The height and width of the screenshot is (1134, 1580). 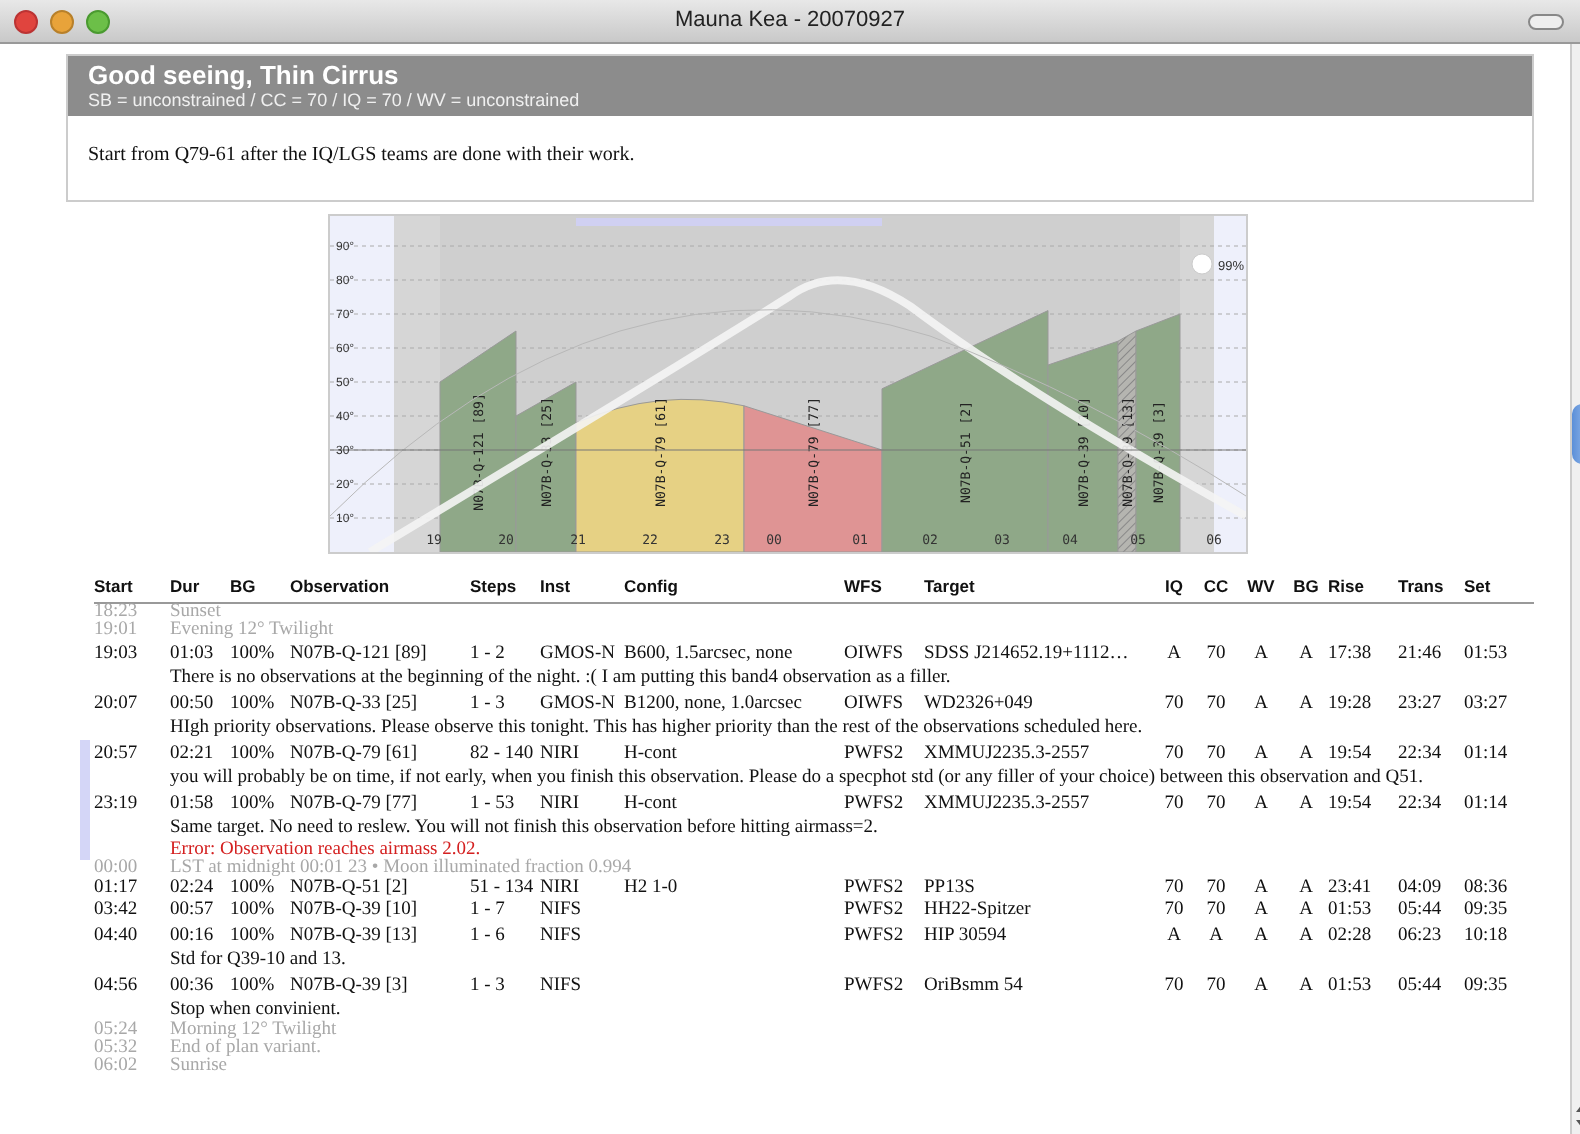 I want to click on observation-row: 04:56 00:36 100% N07B-Q-39 [3] 1 - 3 NIFS PWFS2 OriBsmm 54 70 70 A A 01:53 05:44 09:35, so click(x=814, y=985).